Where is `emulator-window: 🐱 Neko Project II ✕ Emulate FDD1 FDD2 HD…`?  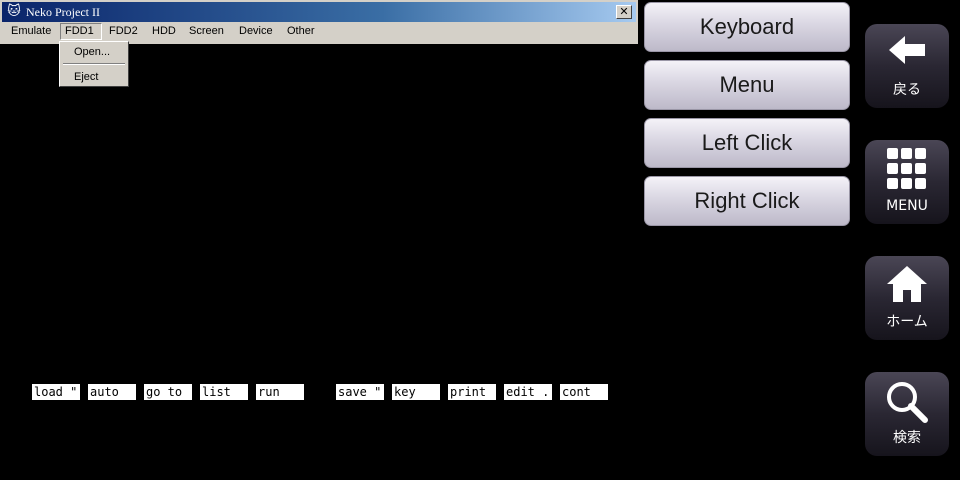
emulator-window: 🐱 Neko Project II ✕ Emulate FDD1 FDD2 HD… is located at coordinates (319, 22).